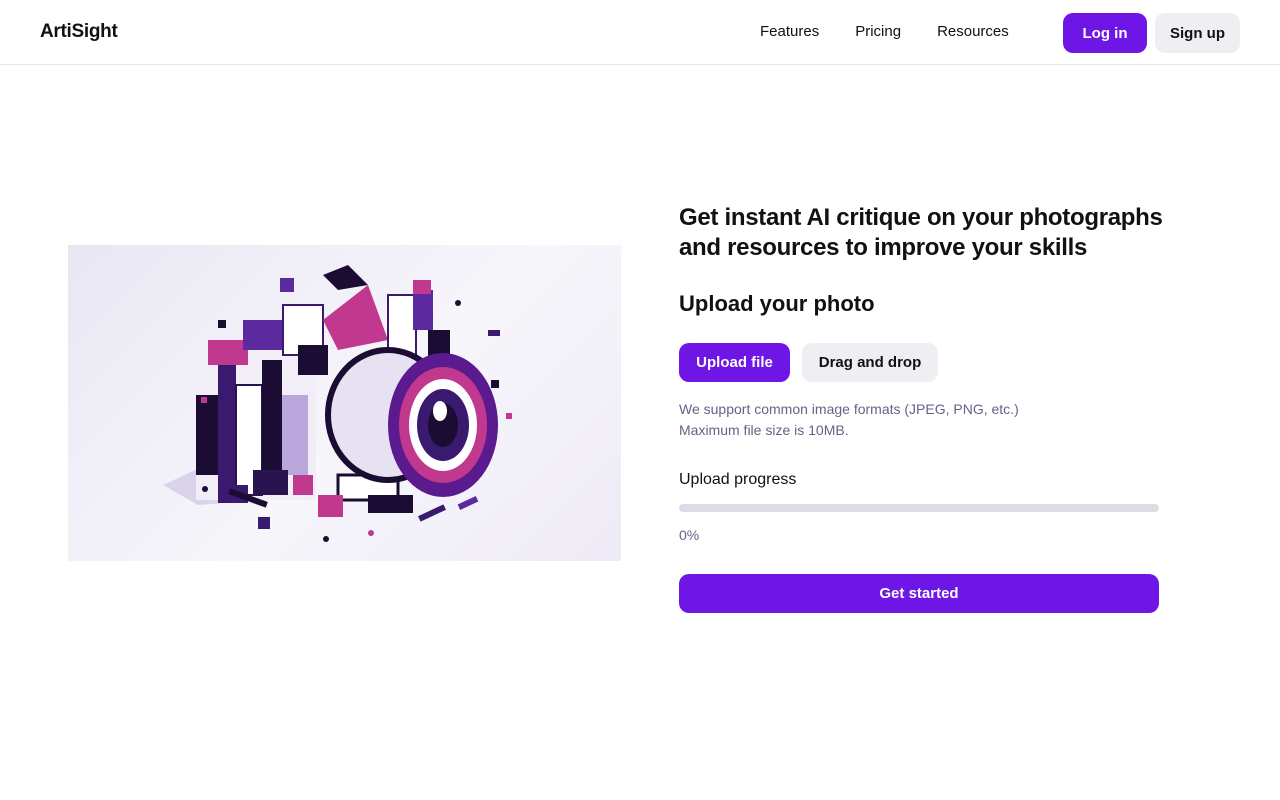 This screenshot has height=800, width=1280. I want to click on nav-link-features: Features, so click(789, 32).